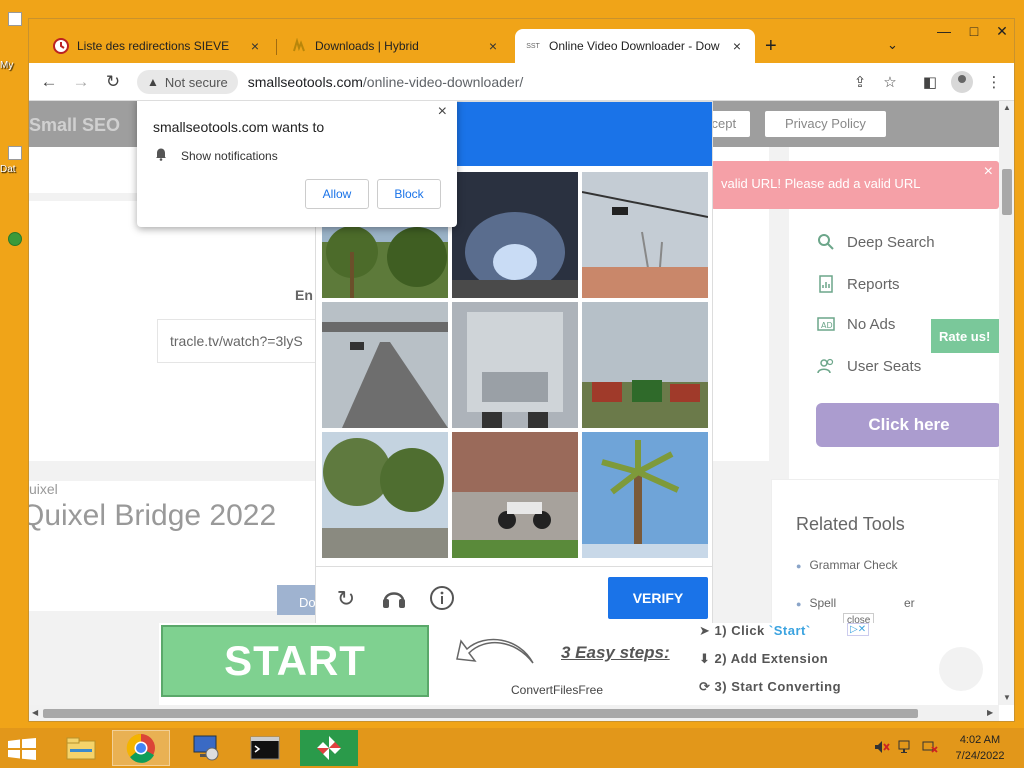 The height and width of the screenshot is (768, 1024). What do you see at coordinates (615, 652) in the screenshot?
I see `ad-steps-heading: 3 Easy steps:` at bounding box center [615, 652].